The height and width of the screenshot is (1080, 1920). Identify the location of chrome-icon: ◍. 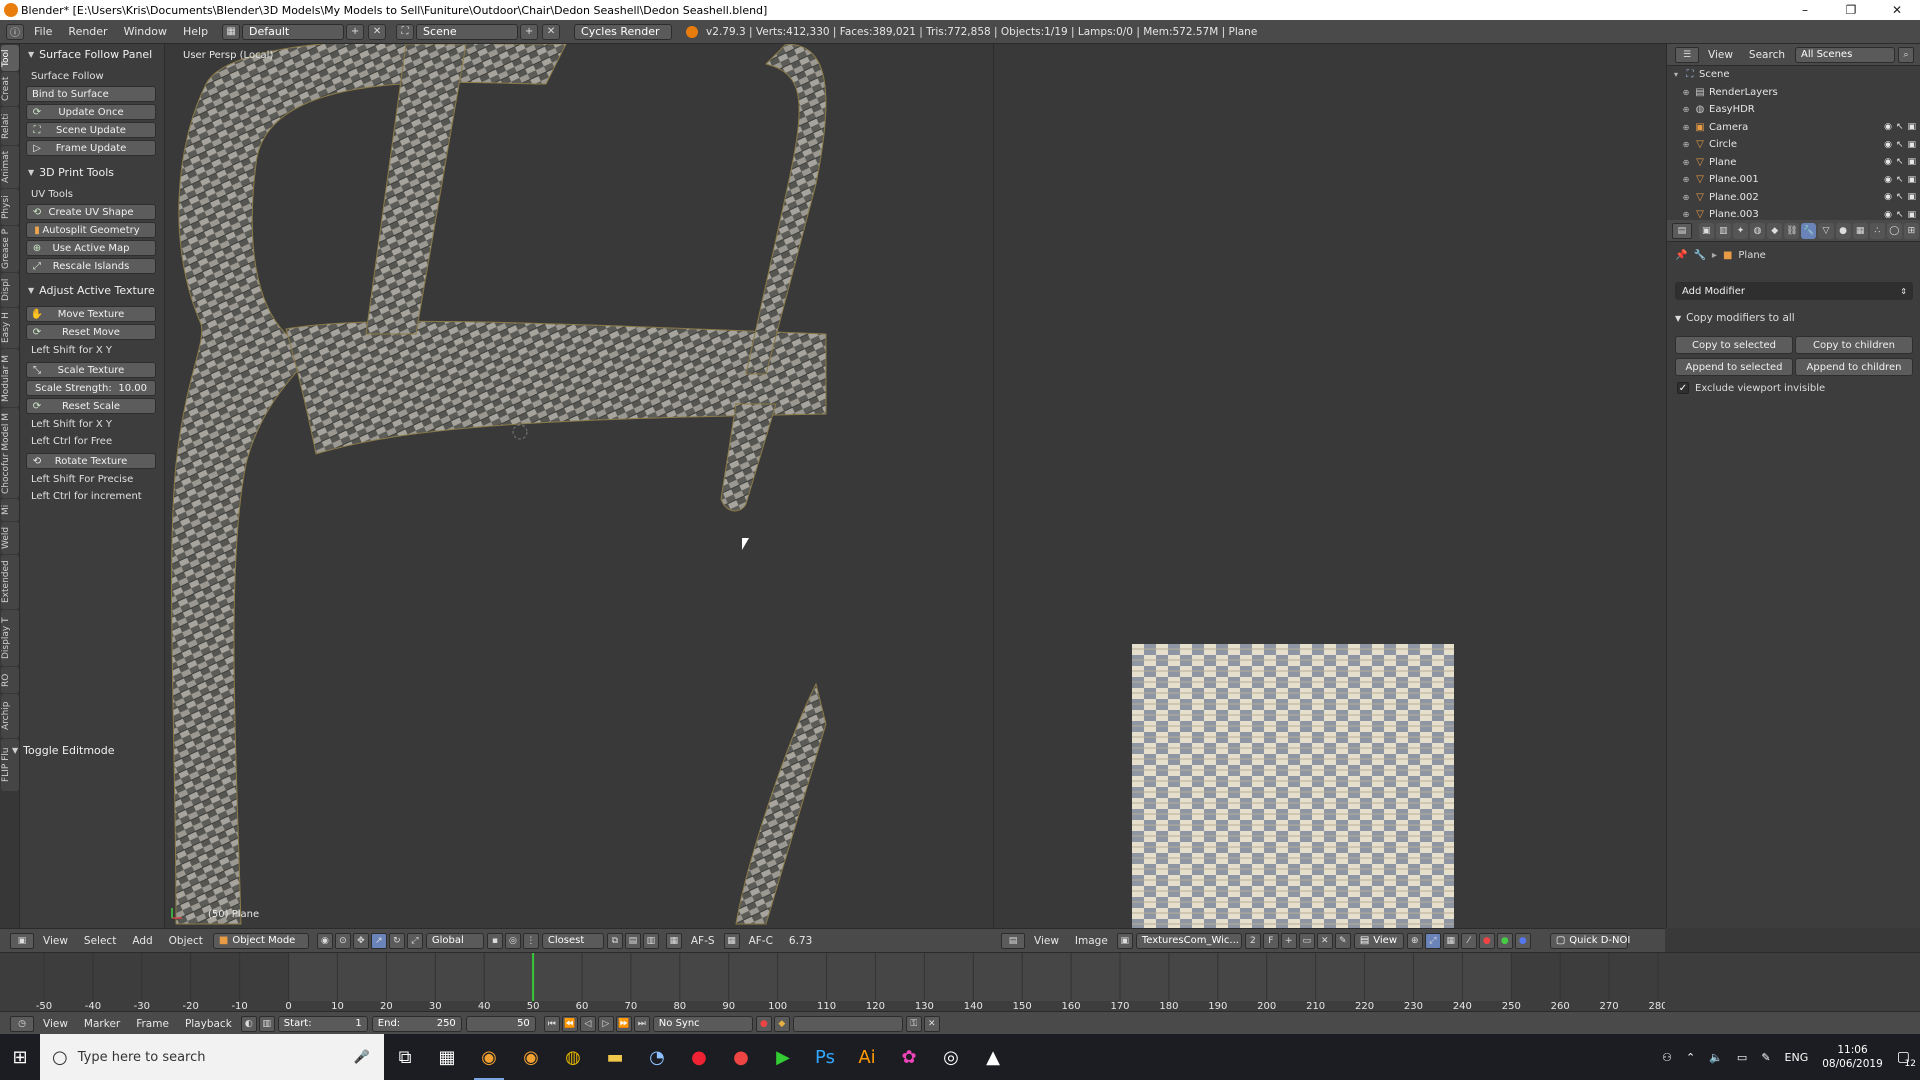
(573, 1057).